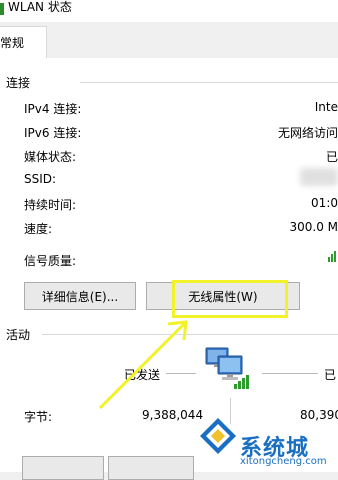 This screenshot has height=480, width=338. I want to click on bytes-received-value: 80,390, so click(319, 415).